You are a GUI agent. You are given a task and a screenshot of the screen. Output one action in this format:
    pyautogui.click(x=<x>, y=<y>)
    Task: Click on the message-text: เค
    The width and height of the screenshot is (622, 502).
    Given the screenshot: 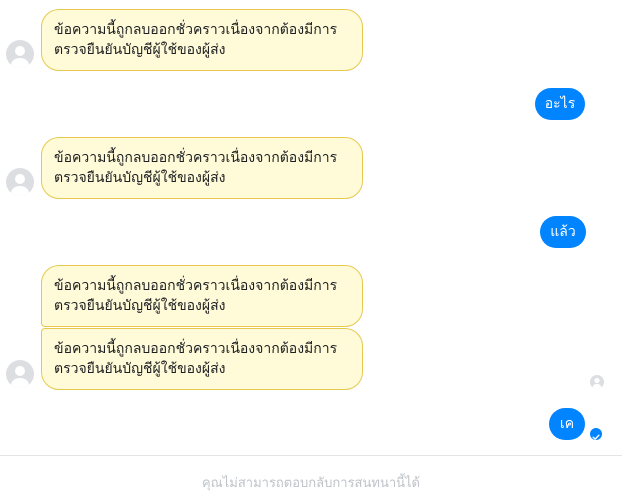 What is the action you would take?
    pyautogui.click(x=567, y=424)
    